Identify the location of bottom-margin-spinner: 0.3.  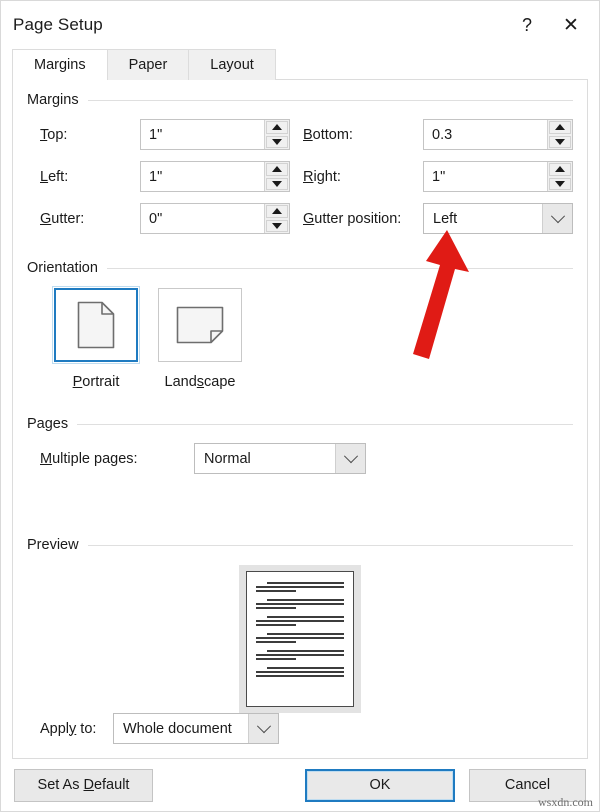
(498, 134).